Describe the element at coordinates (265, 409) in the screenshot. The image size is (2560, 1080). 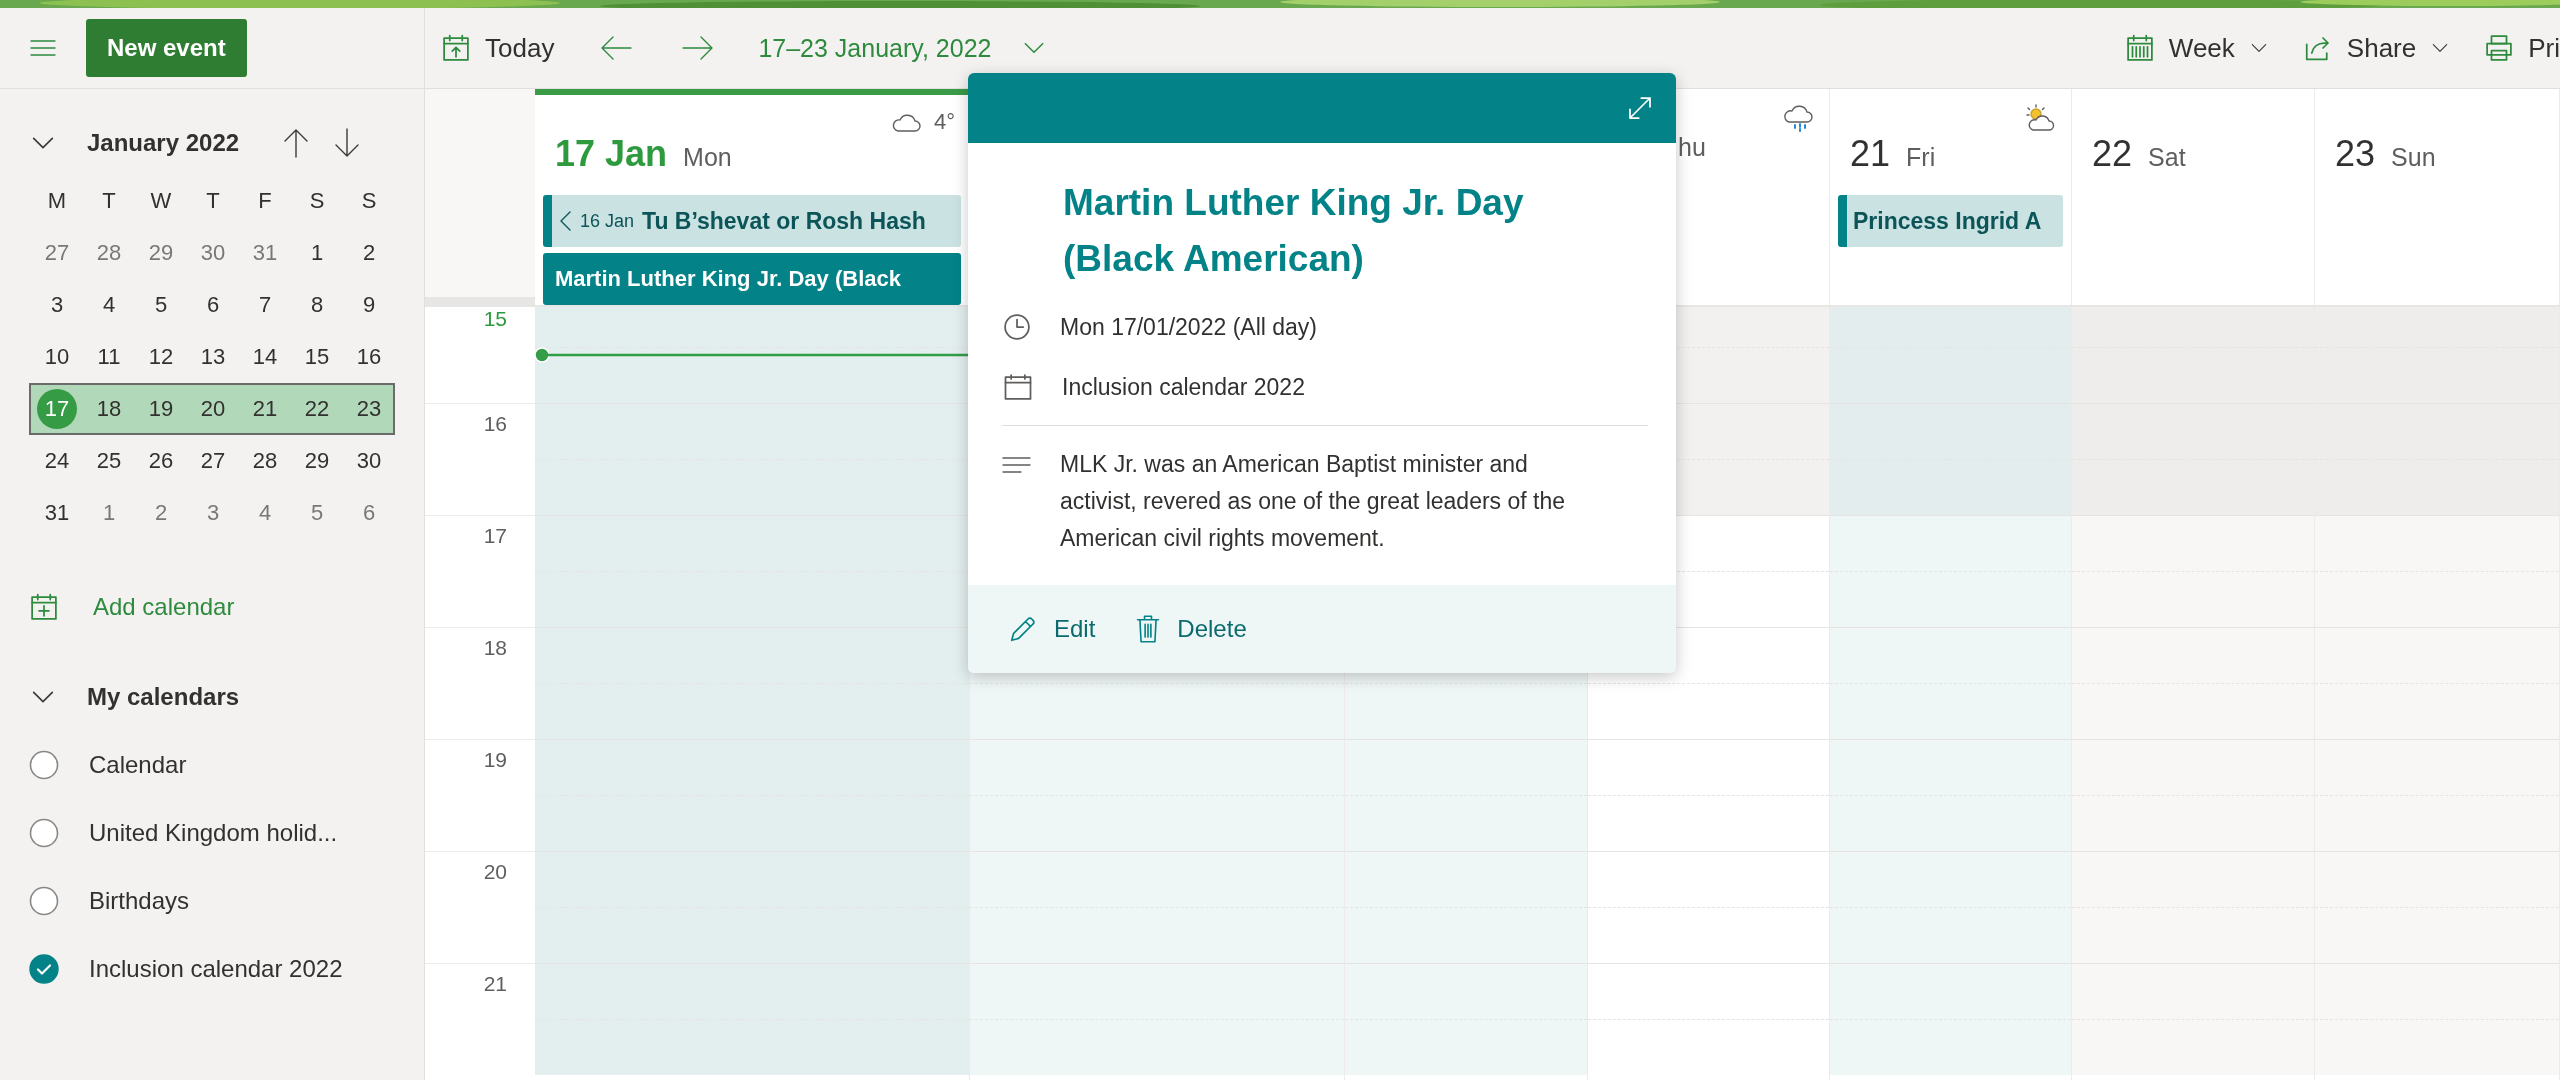
I see `date-cell: 21` at that location.